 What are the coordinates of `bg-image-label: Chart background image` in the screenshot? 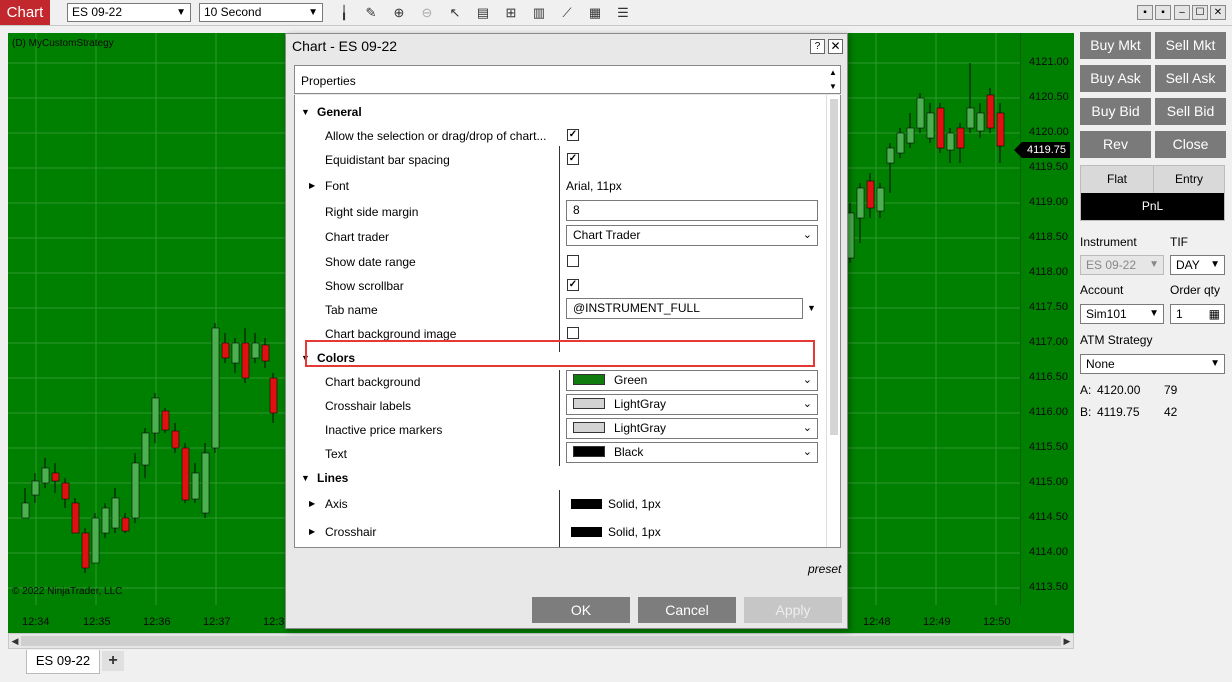 It's located at (391, 334).